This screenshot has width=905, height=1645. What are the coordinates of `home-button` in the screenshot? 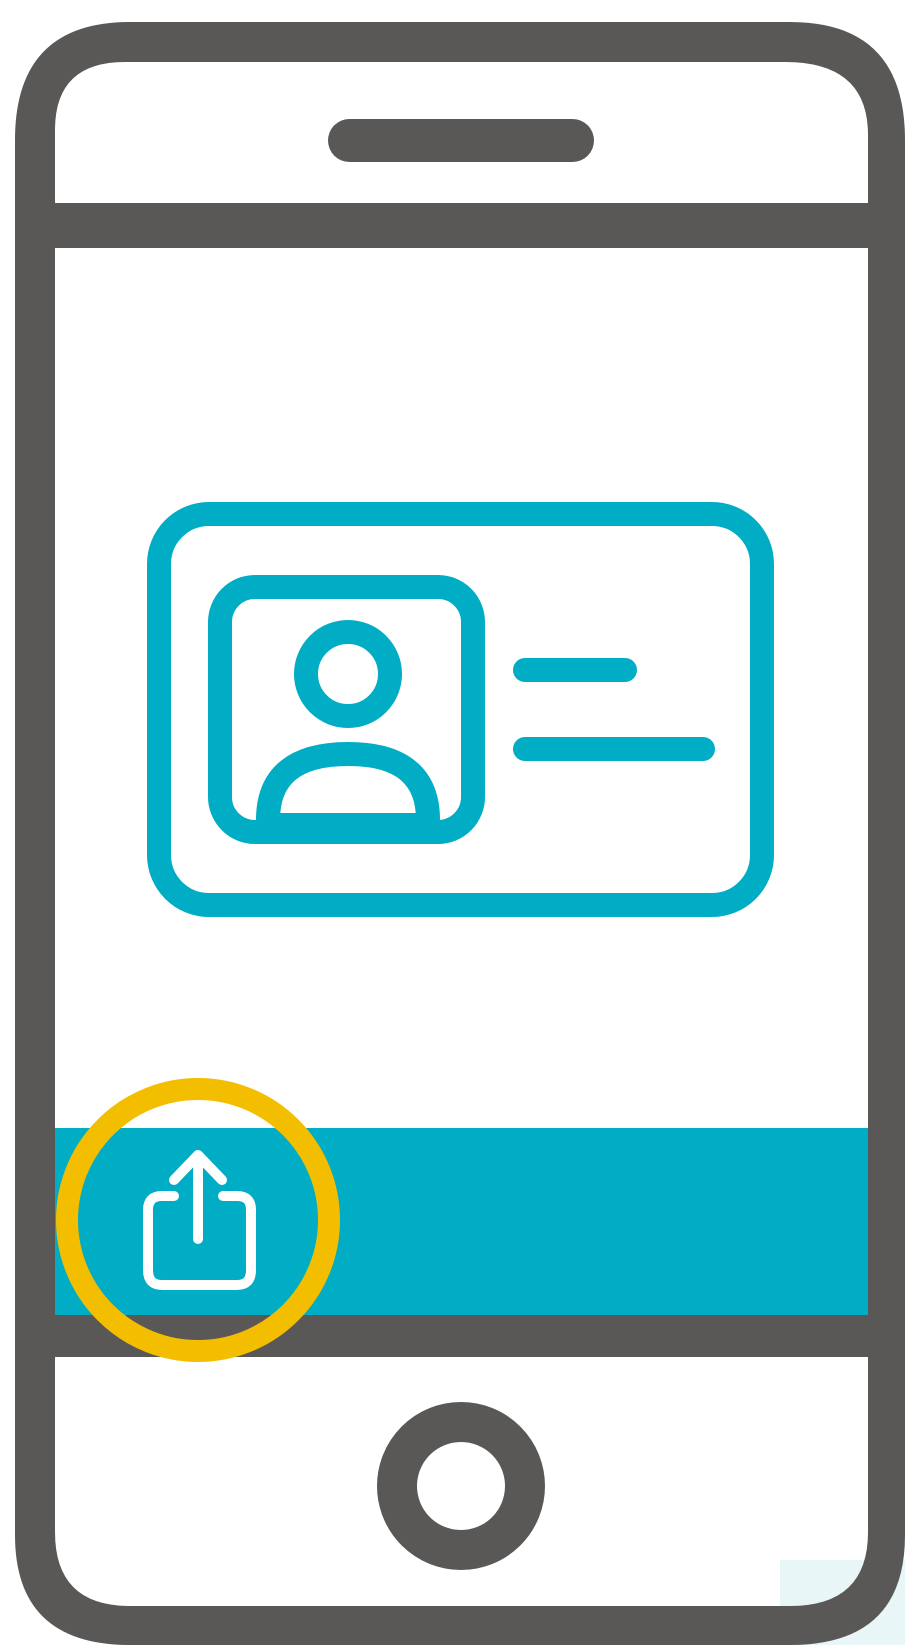 It's located at (461, 1486).